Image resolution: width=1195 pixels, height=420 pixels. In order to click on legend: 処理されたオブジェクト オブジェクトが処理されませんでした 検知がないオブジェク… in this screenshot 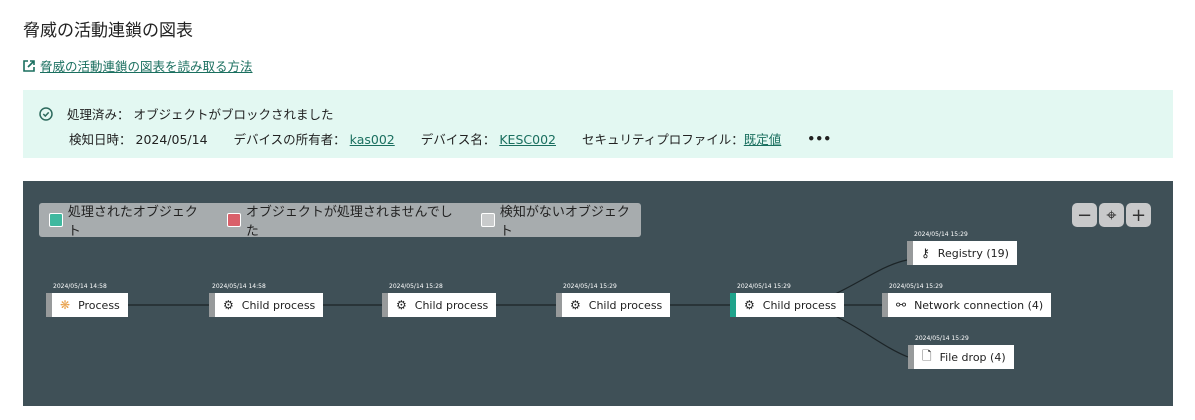, I will do `click(340, 220)`.